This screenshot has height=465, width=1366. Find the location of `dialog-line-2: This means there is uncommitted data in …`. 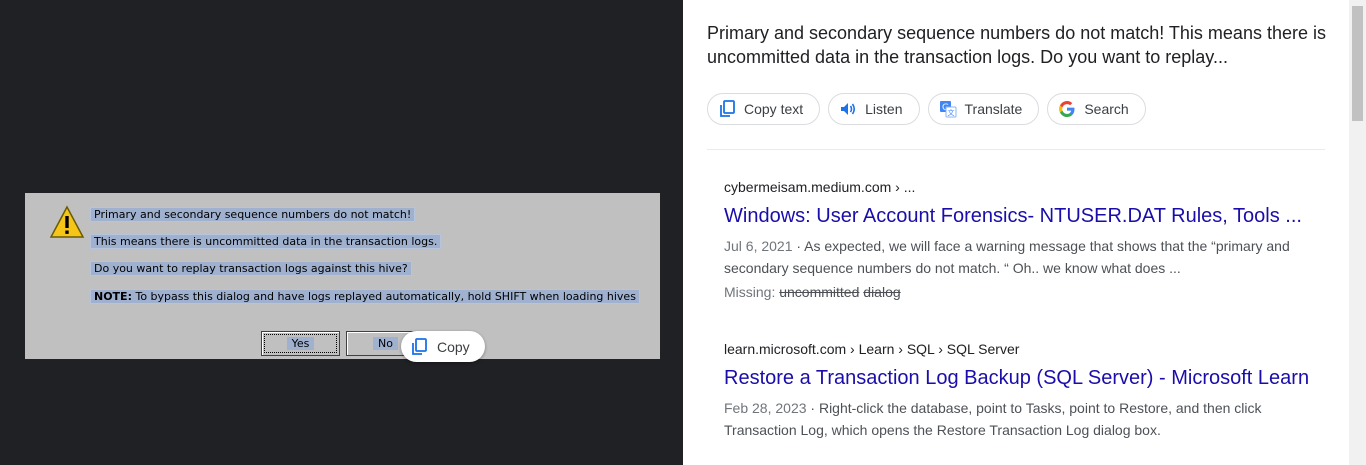

dialog-line-2: This means there is uncommitted data in … is located at coordinates (265, 242).